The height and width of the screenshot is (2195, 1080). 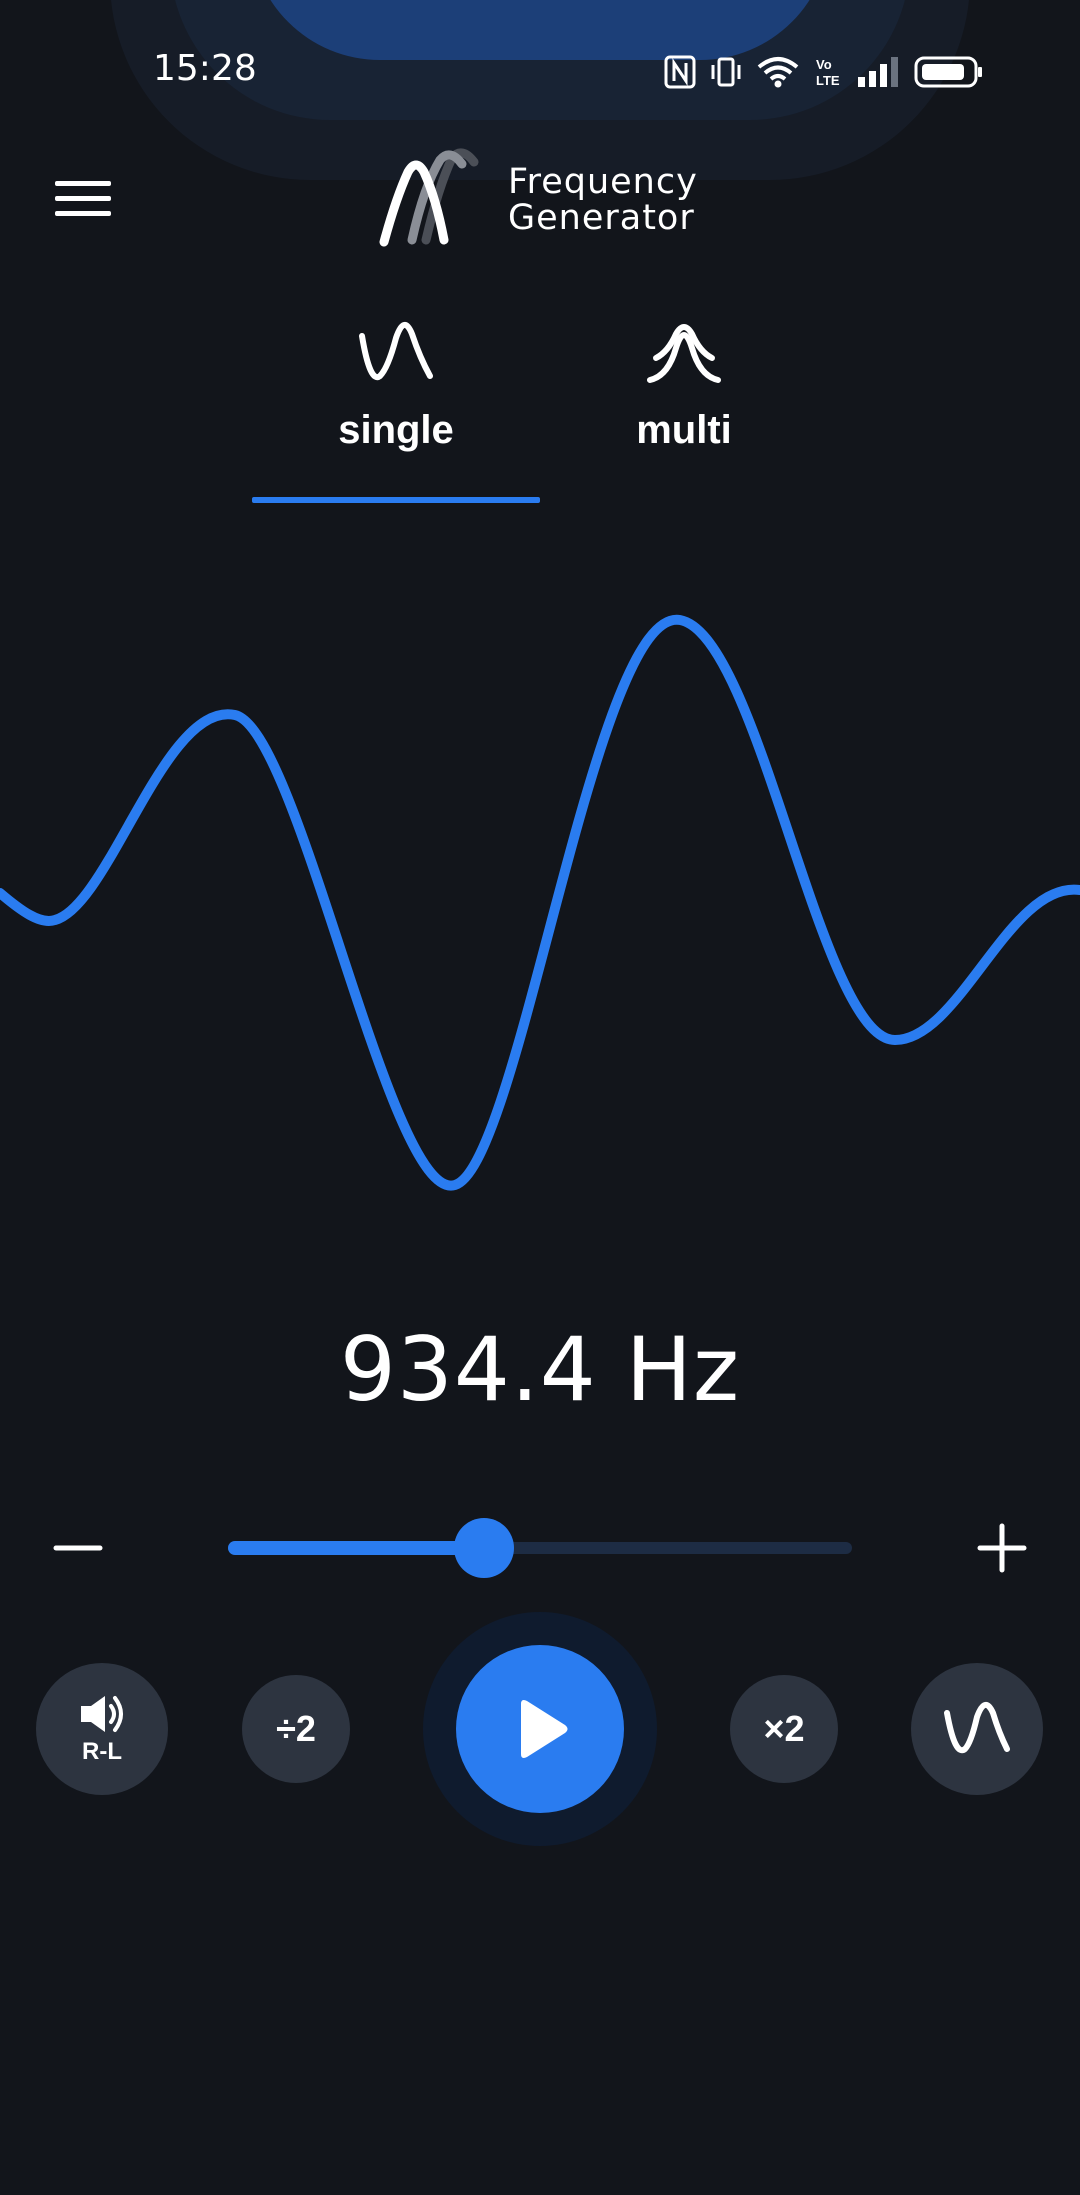 I want to click on tab-single: single, so click(x=396, y=407).